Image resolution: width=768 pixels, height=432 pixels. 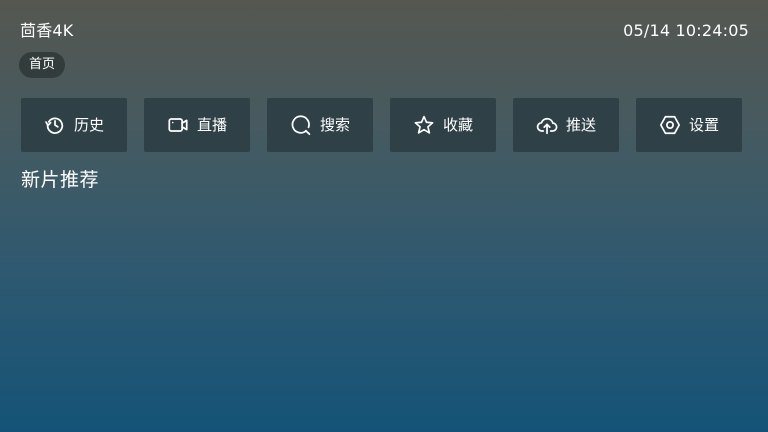 I want to click on favorites-label: 收藏, so click(x=457, y=125).